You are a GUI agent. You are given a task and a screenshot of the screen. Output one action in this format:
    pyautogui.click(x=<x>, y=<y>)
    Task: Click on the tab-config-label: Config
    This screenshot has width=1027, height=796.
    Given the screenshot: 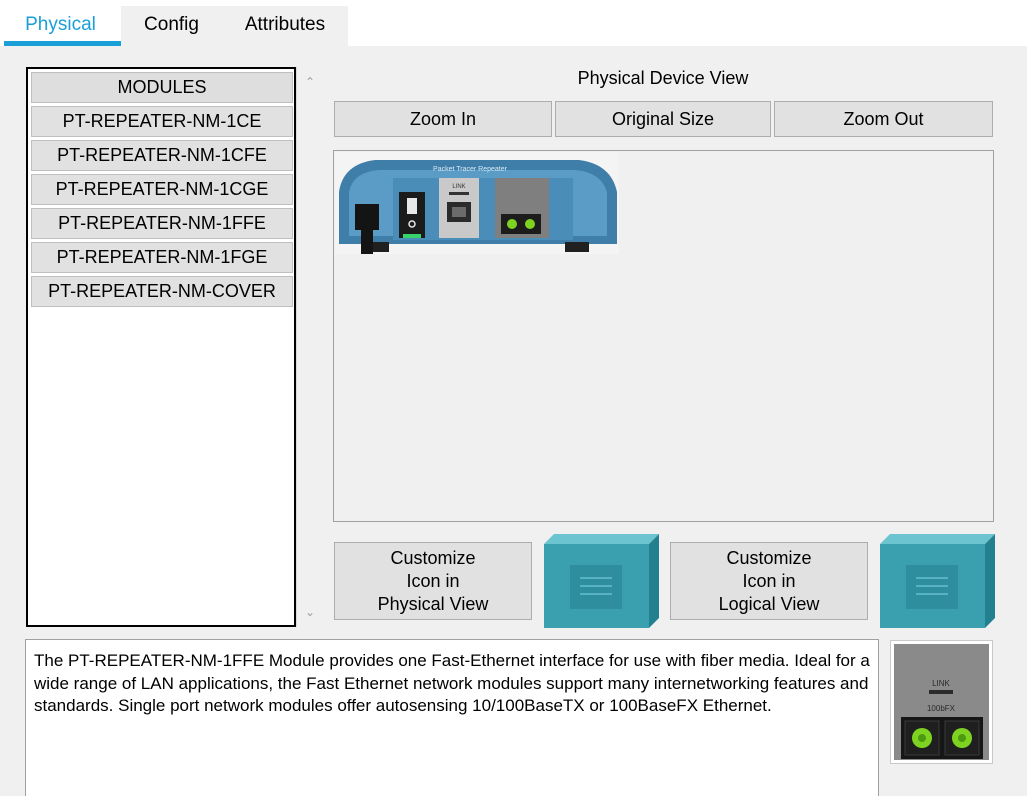 What is the action you would take?
    pyautogui.click(x=171, y=24)
    